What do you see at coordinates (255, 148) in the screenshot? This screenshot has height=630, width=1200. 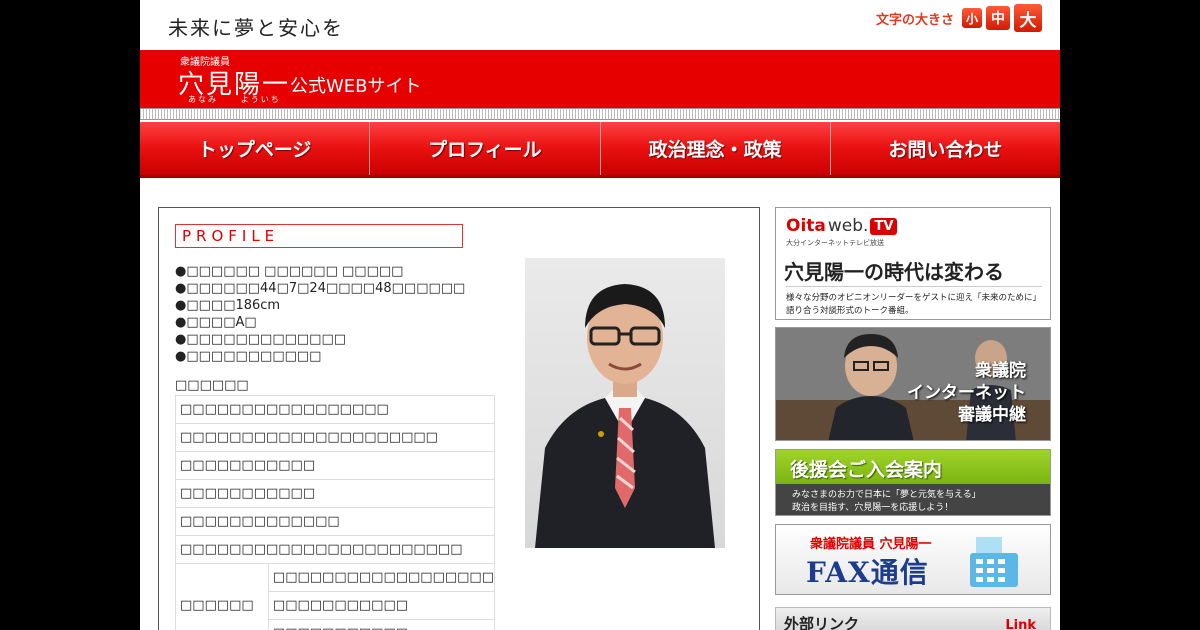 I see `nav-item-top: トップページ` at bounding box center [255, 148].